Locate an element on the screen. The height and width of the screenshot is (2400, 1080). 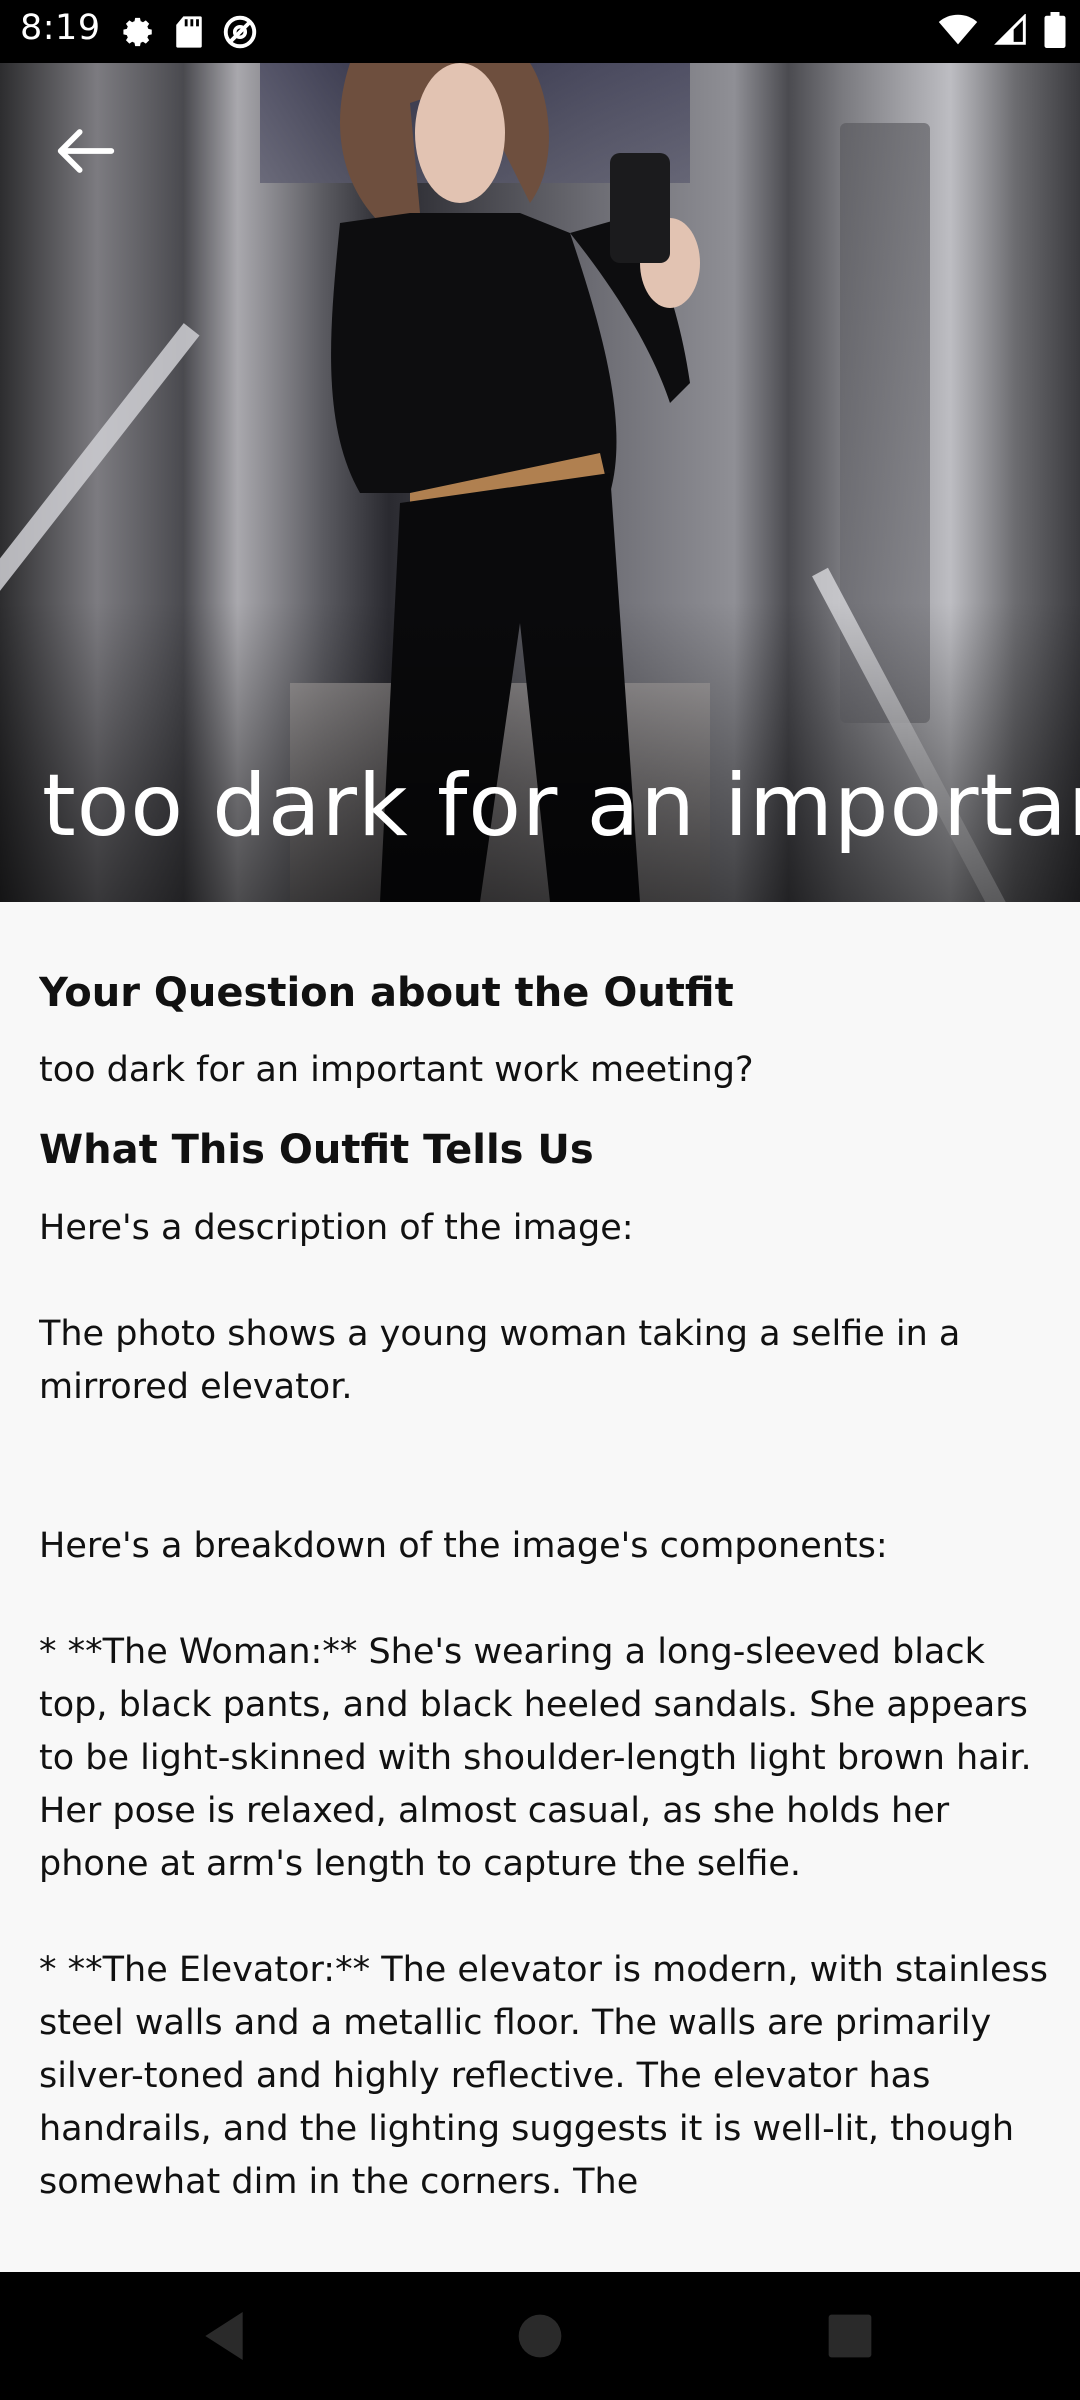
analysis-heading: What This Outfit Tells Us is located at coordinates (316, 1150).